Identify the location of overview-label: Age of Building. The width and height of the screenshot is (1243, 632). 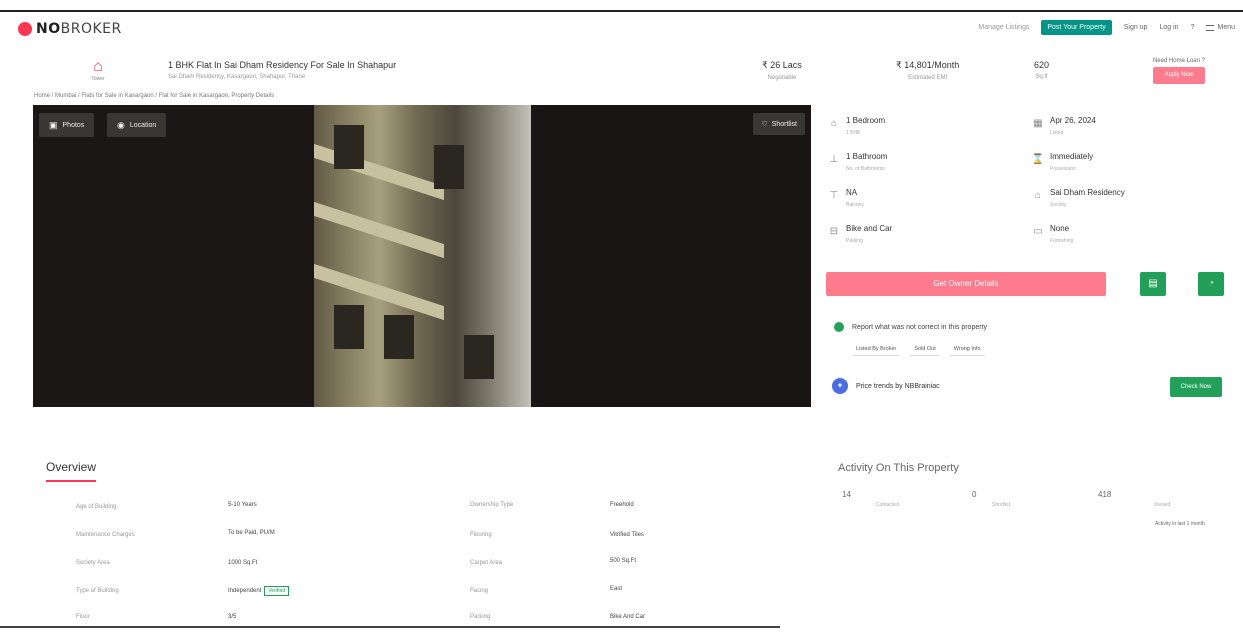
(96, 507).